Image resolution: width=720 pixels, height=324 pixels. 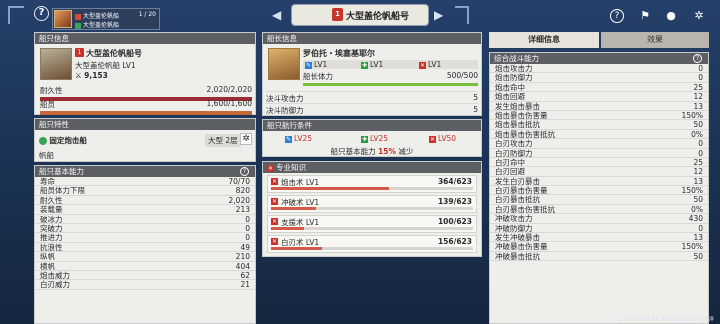 What do you see at coordinates (514, 219) in the screenshot?
I see `stat-label: 冲破攻击力` at bounding box center [514, 219].